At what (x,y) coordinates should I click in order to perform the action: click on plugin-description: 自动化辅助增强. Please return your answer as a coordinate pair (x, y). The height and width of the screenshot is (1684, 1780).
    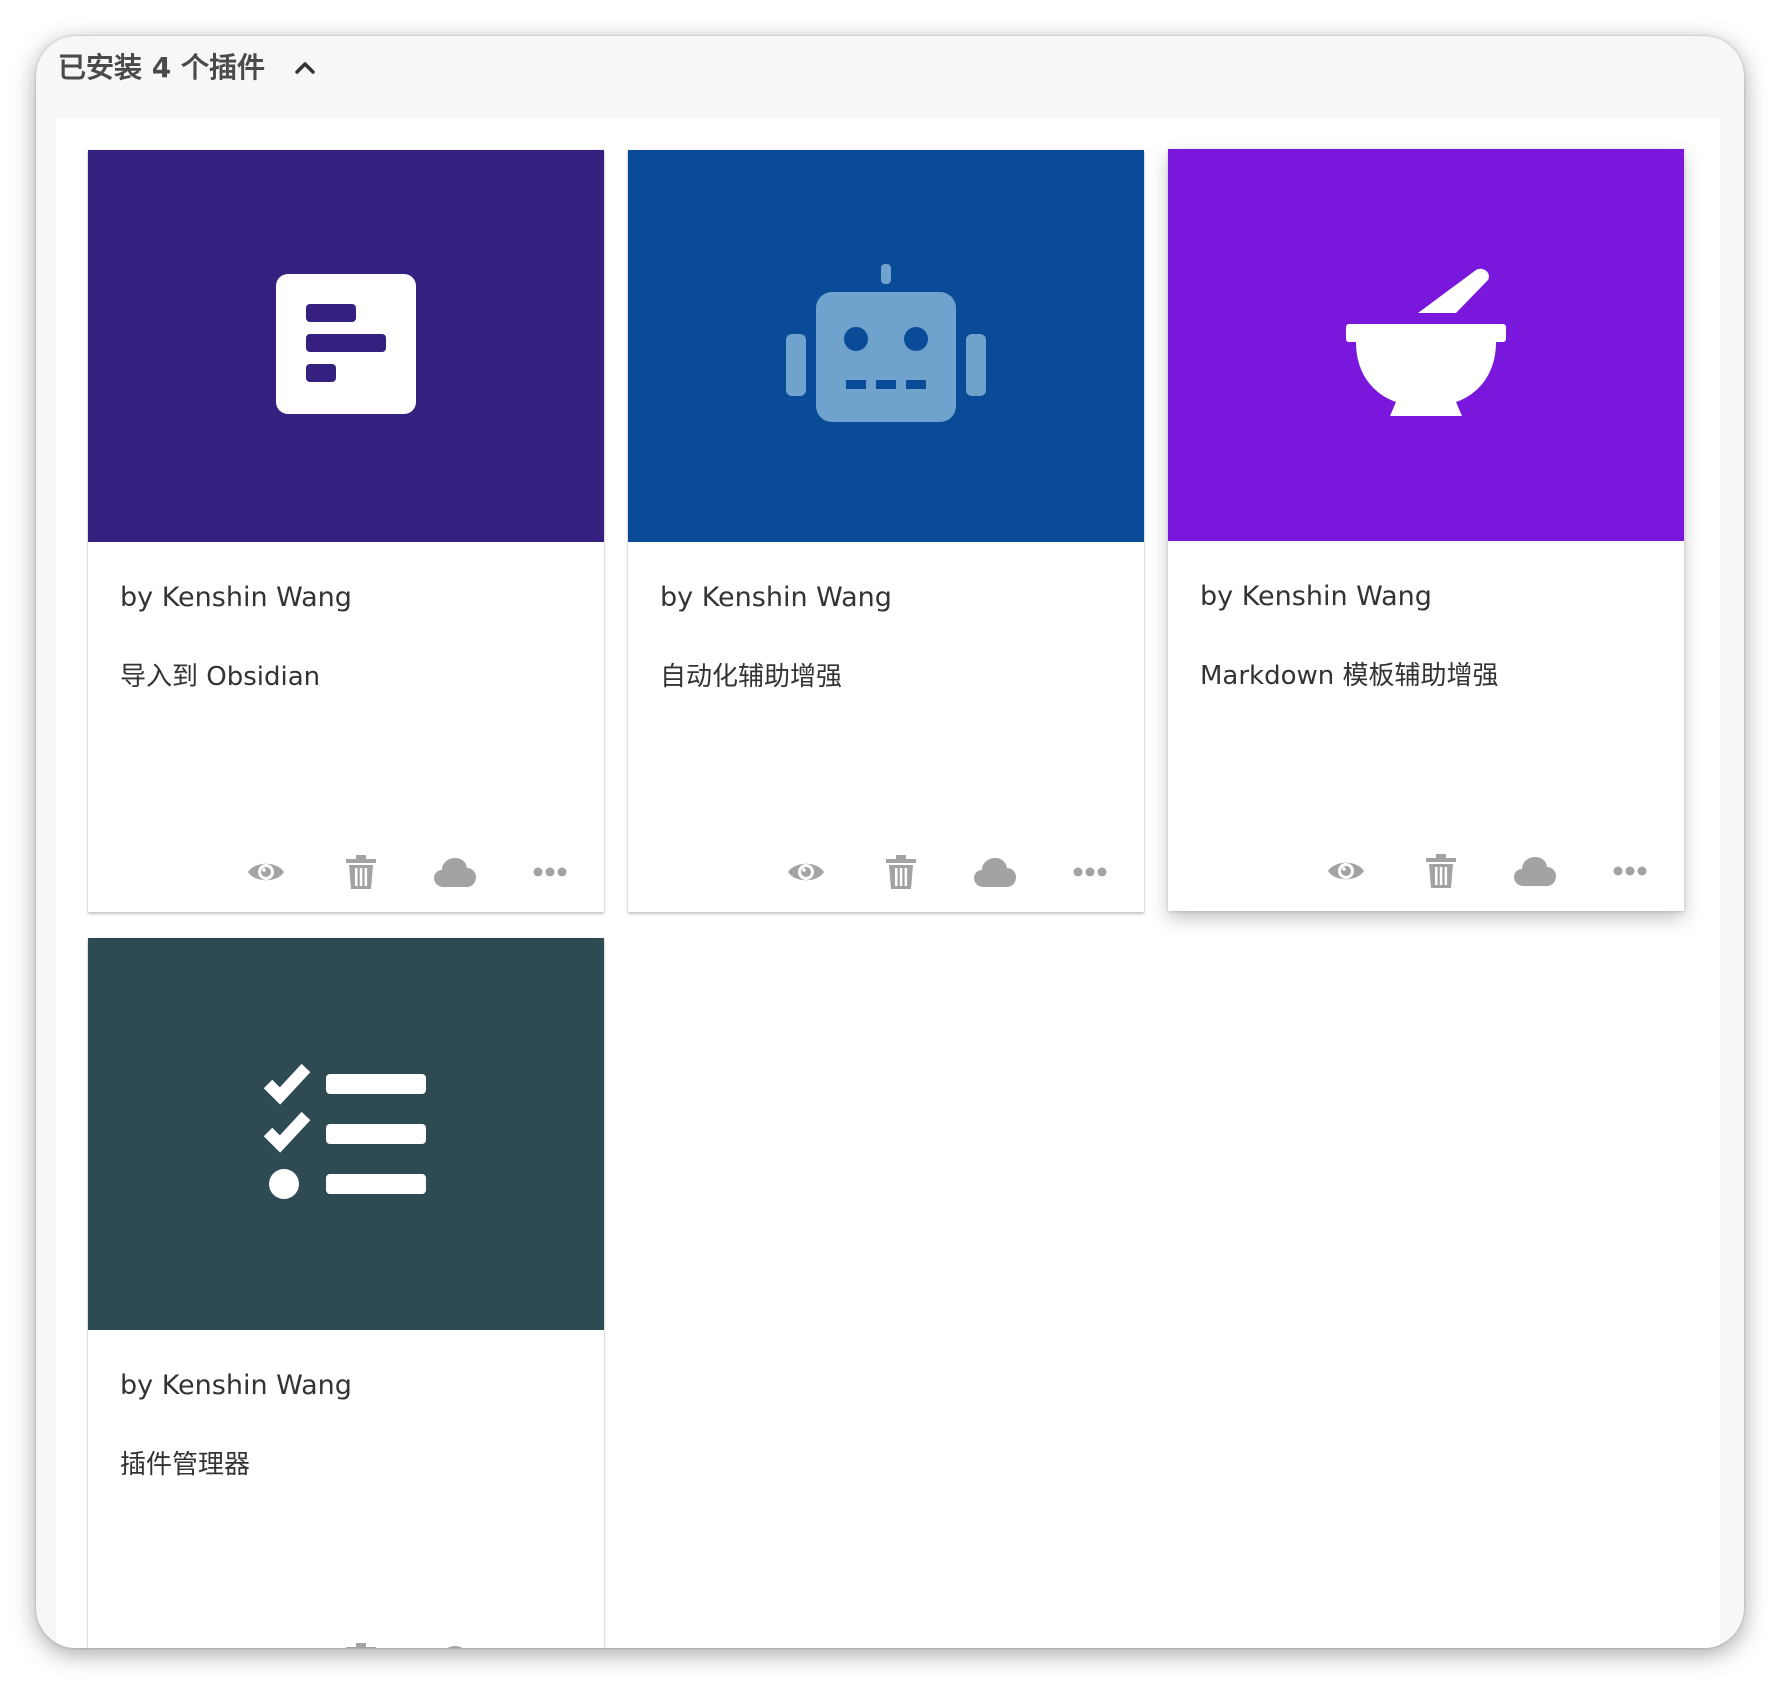
    Looking at the image, I should click on (751, 677).